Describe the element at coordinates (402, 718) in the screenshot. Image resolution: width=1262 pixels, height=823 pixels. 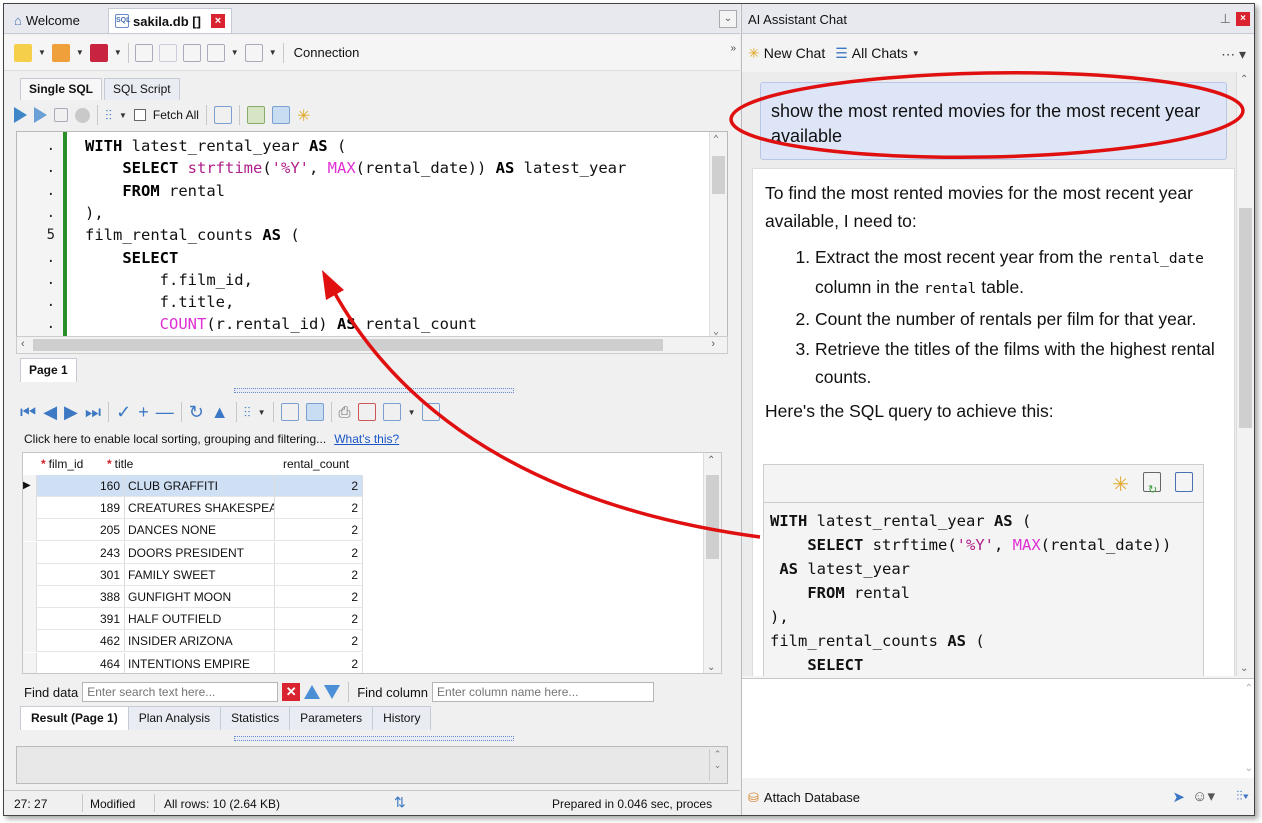
I see `tab-history: History` at that location.